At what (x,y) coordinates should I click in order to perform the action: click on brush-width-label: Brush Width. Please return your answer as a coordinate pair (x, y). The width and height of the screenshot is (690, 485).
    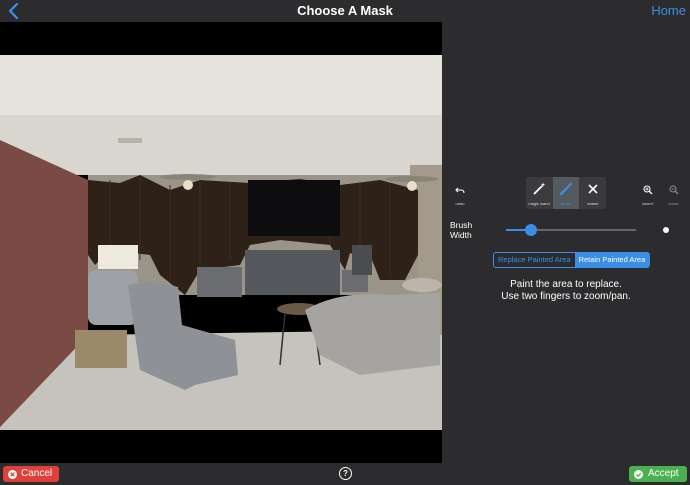
    Looking at the image, I should click on (461, 230).